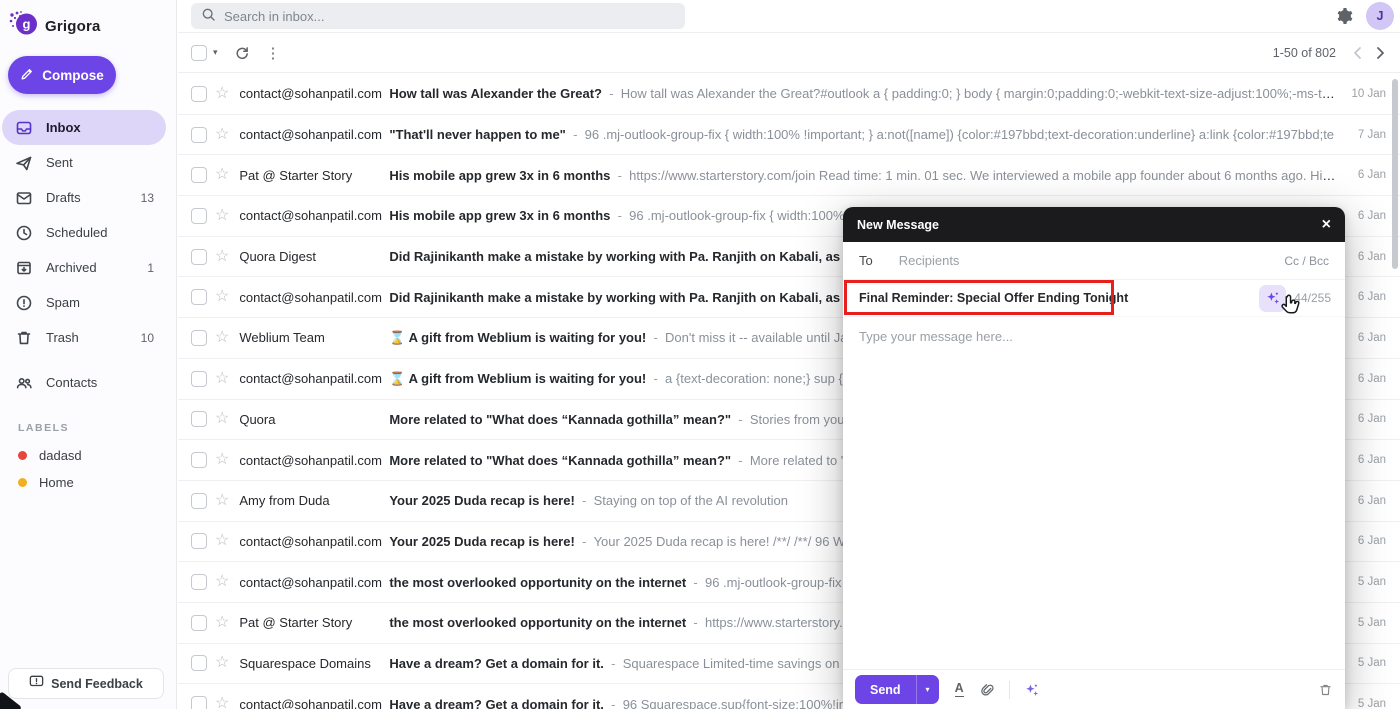  Describe the element at coordinates (282, 338) in the screenshot. I see `email-sender: Weblium Team` at that location.